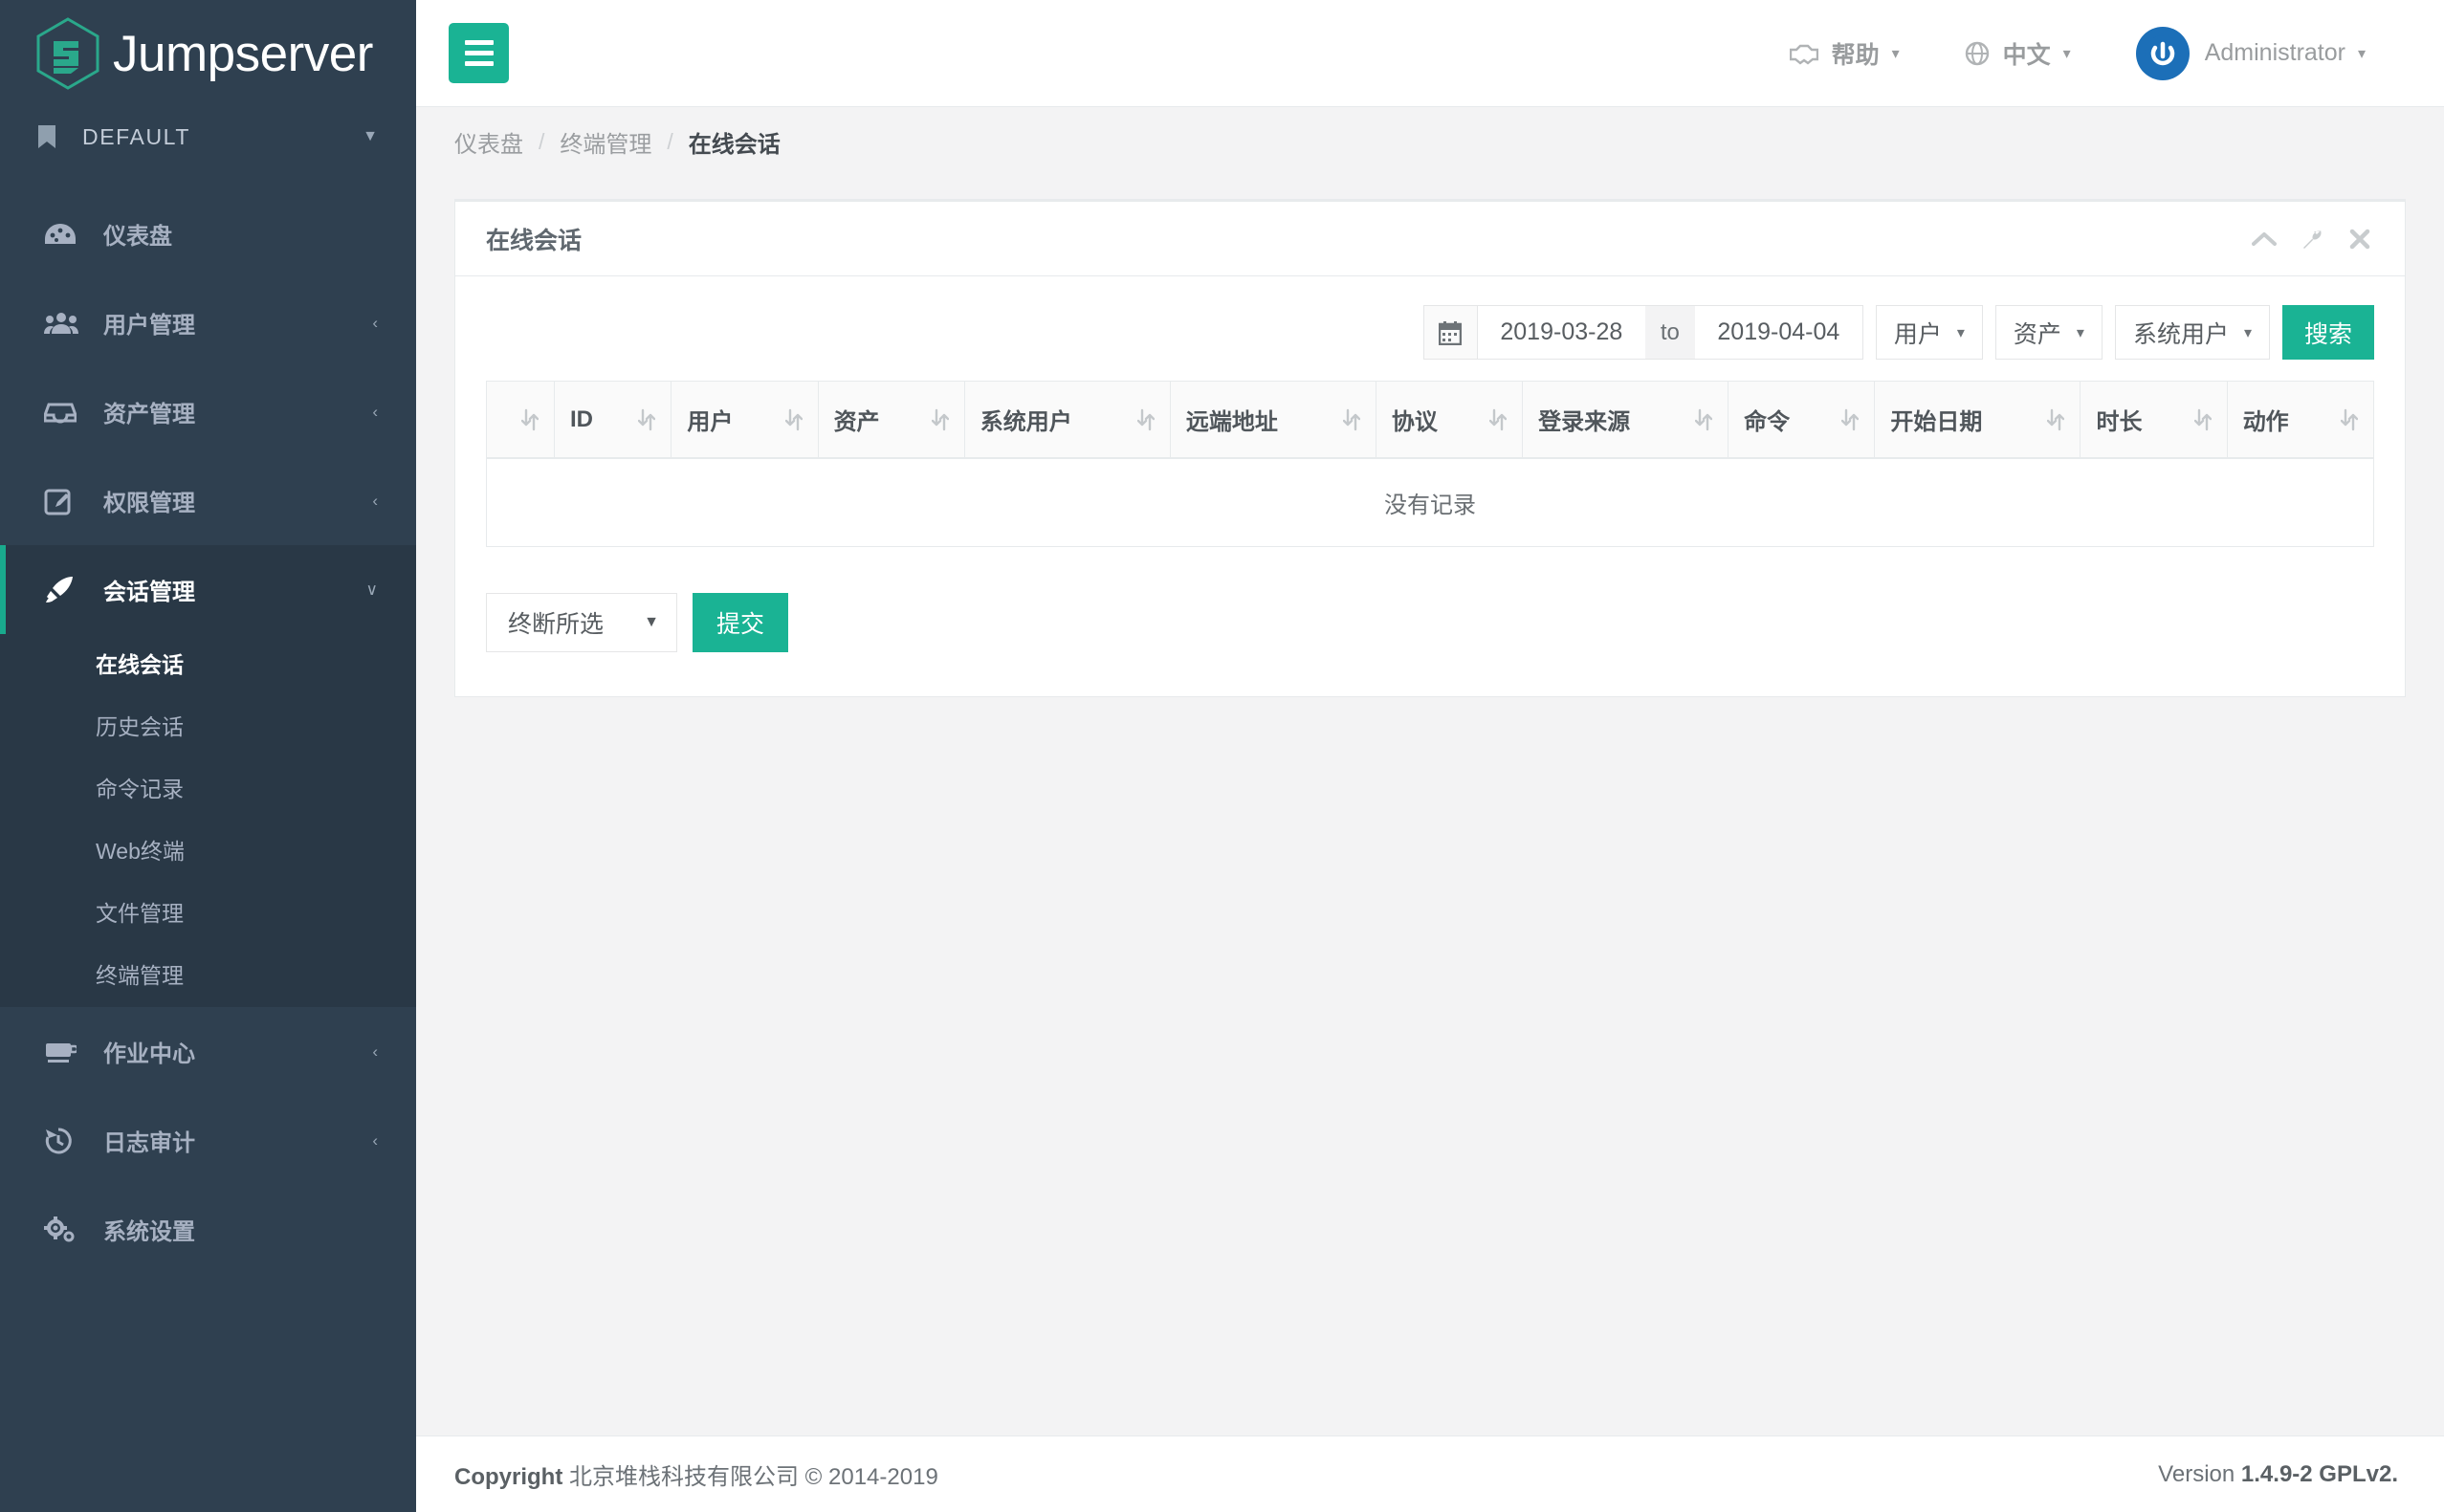  I want to click on table-header-label: 登录来源, so click(1585, 422).